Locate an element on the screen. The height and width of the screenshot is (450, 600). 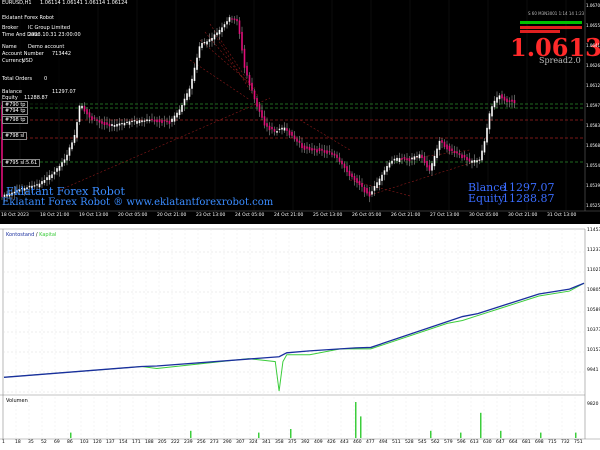
trade-tick-label: 358 is located at coordinates (279, 442).